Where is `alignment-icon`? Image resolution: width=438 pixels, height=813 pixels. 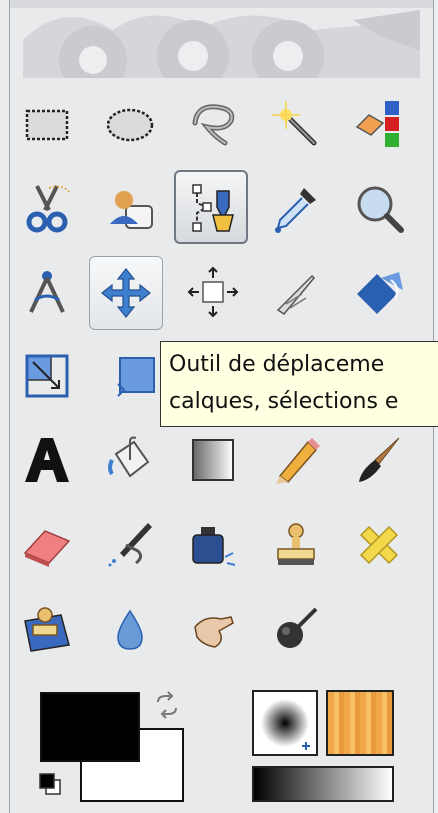 alignment-icon is located at coordinates (213, 292).